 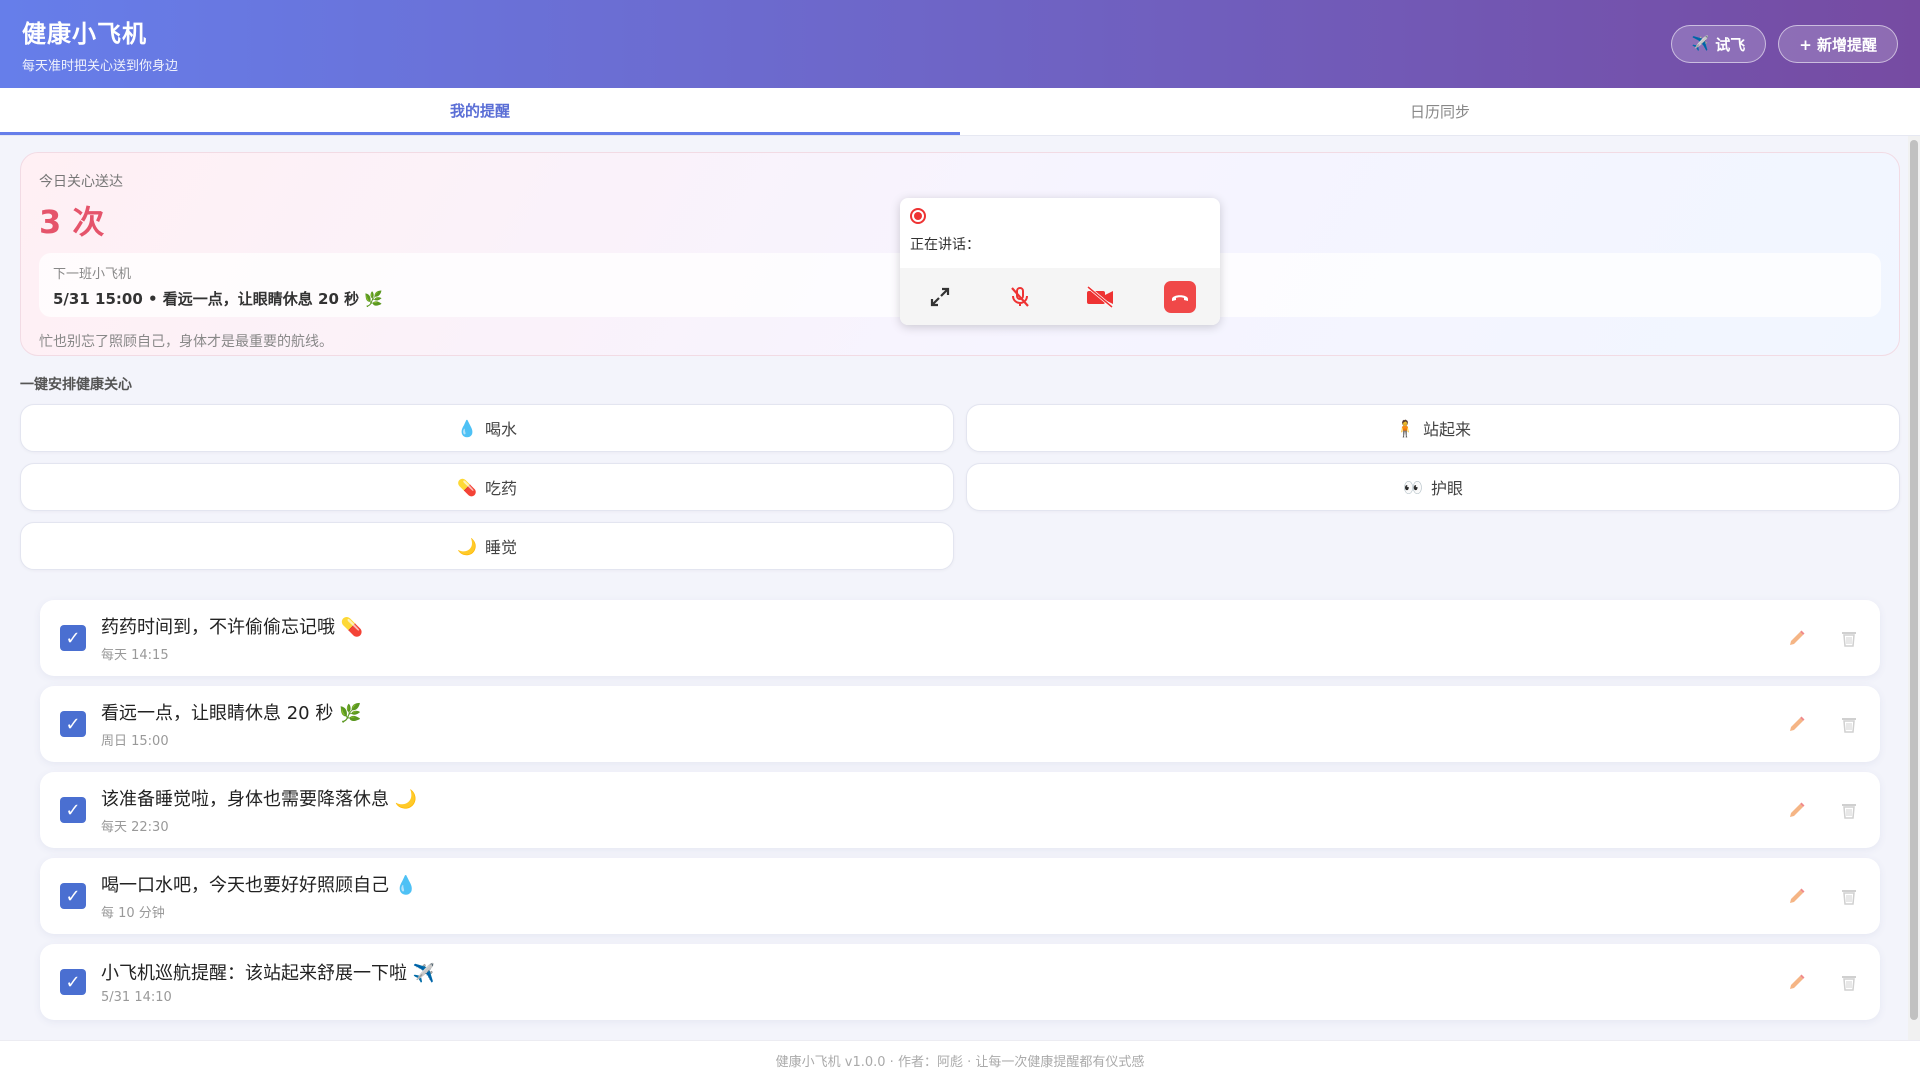 I want to click on call-panel: 正在讲话：, so click(x=1060, y=261).